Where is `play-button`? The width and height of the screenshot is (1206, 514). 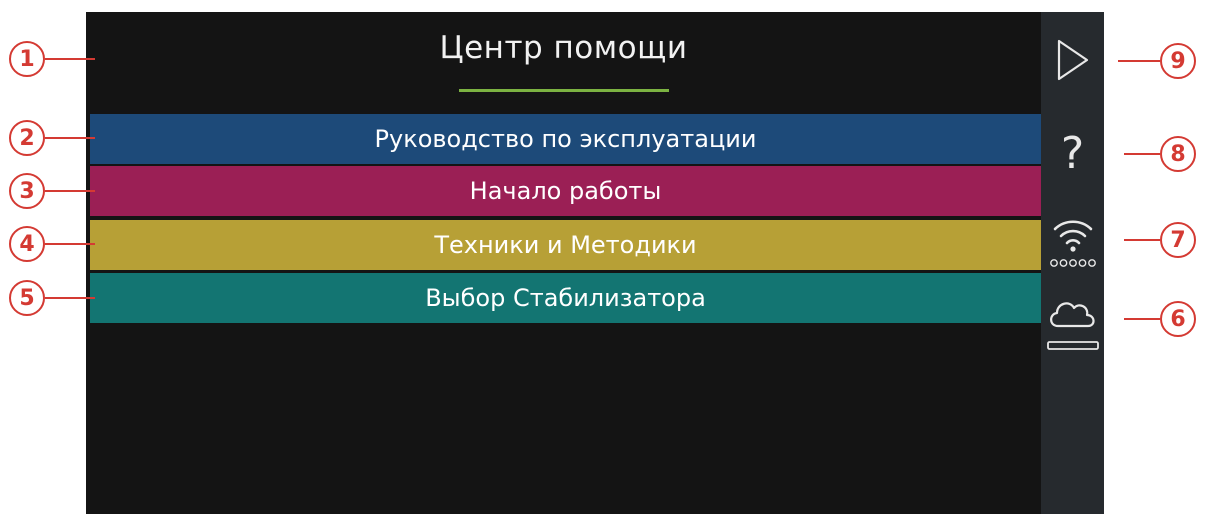 play-button is located at coordinates (1072, 63).